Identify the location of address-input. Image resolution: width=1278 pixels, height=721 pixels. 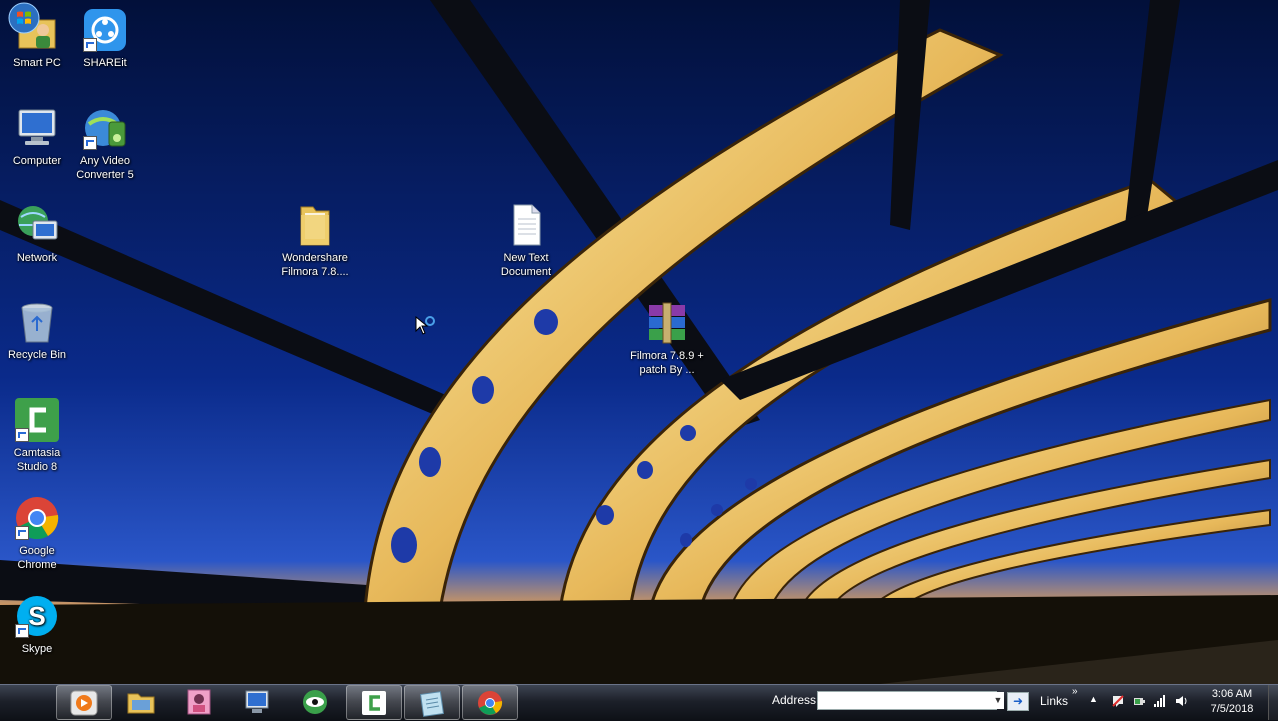
(907, 700).